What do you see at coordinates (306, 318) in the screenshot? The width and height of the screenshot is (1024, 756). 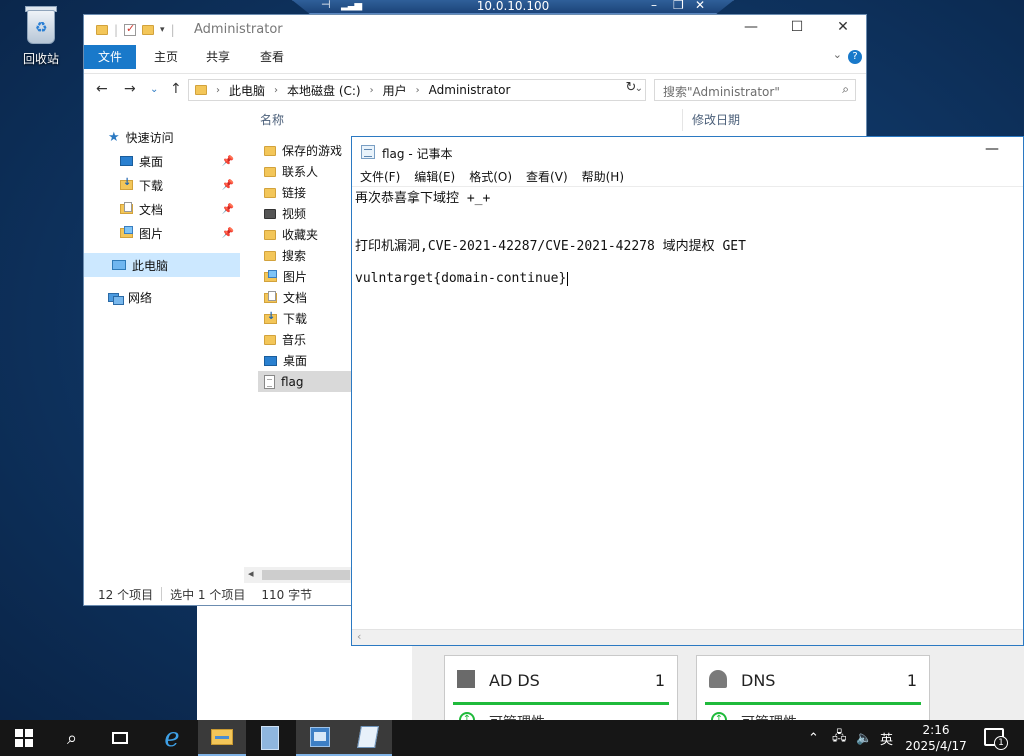 I see `list-item: 下载` at bounding box center [306, 318].